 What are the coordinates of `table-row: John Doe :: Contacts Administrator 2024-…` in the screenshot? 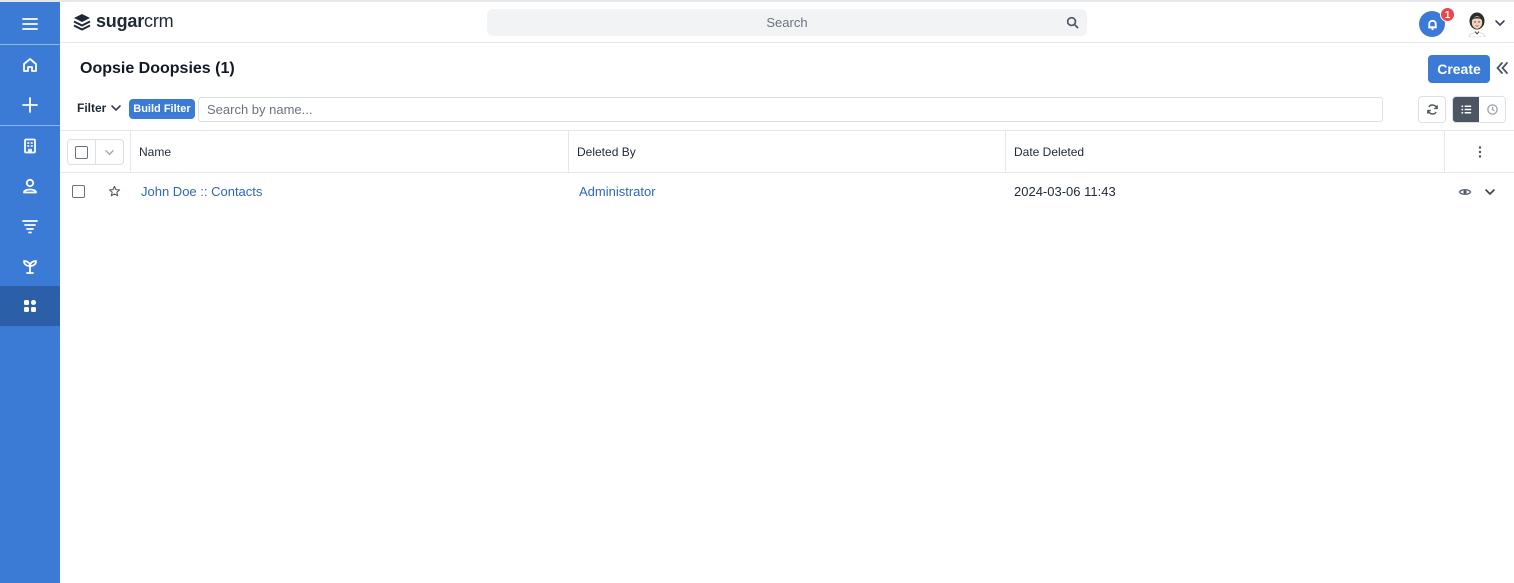 It's located at (787, 191).